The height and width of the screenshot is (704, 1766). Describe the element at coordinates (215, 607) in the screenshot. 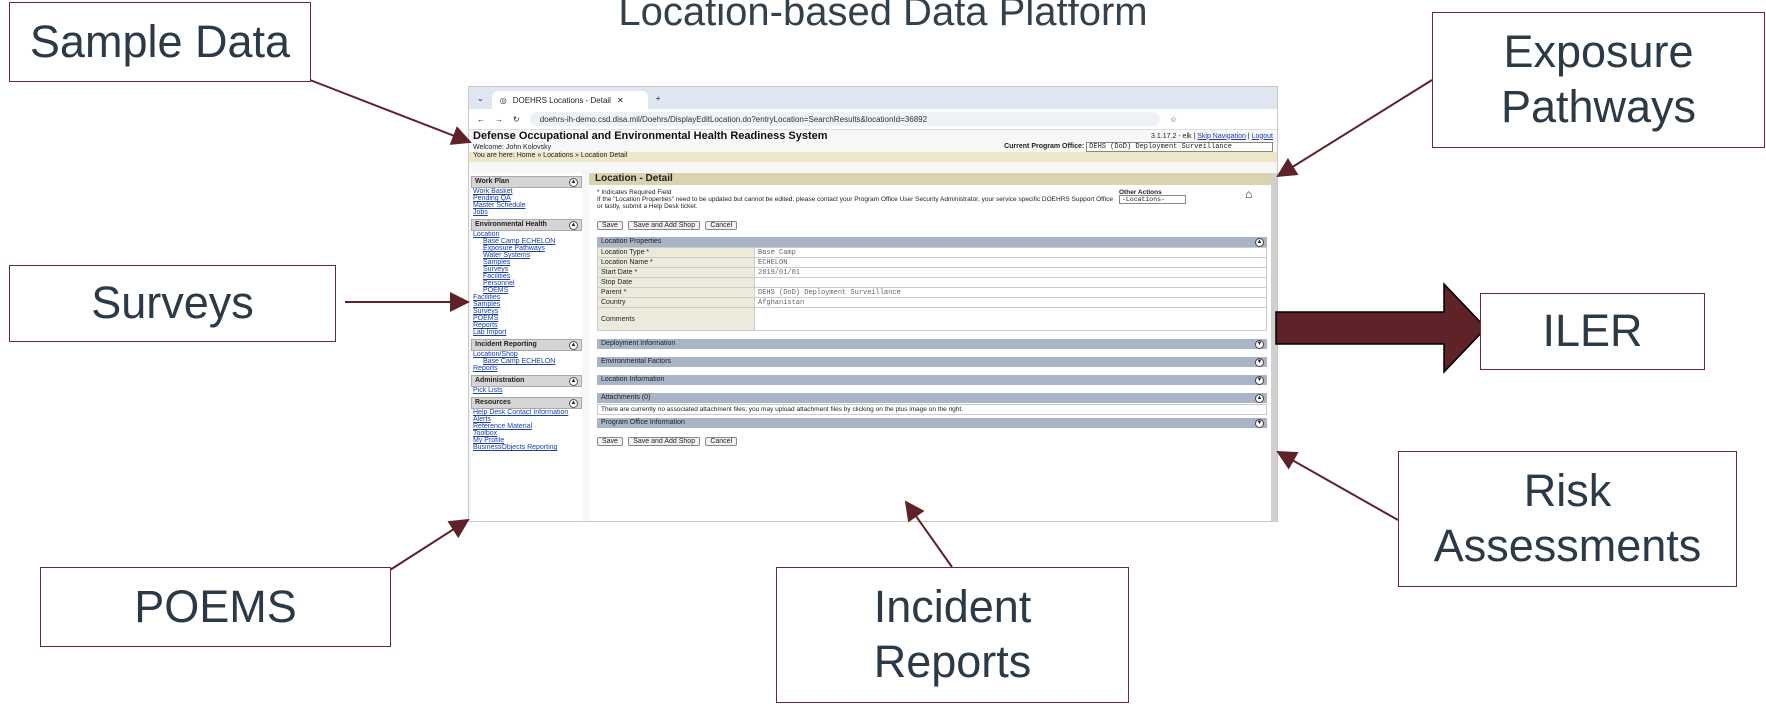

I see `callout-poems: POEMS` at that location.